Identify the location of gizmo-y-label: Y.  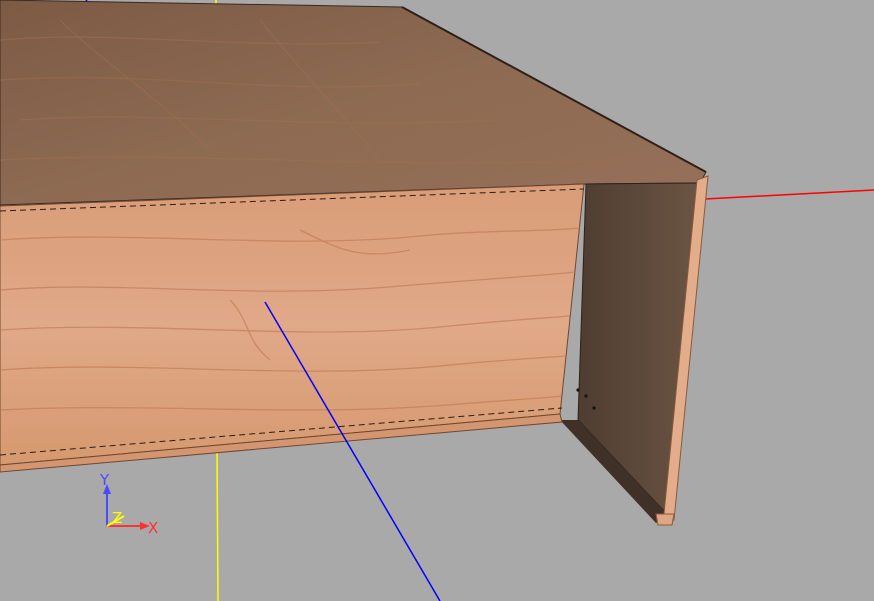
(104, 480).